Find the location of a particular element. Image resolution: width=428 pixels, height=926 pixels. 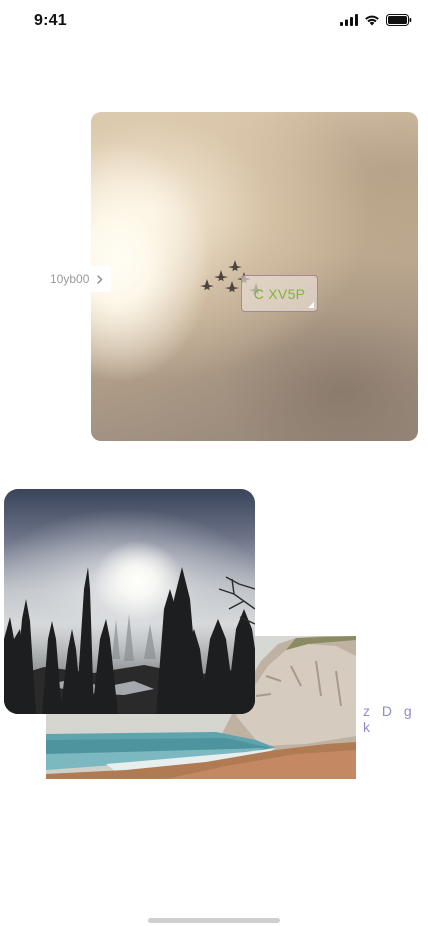

hero-tag-text: C XV5P is located at coordinates (279, 293).